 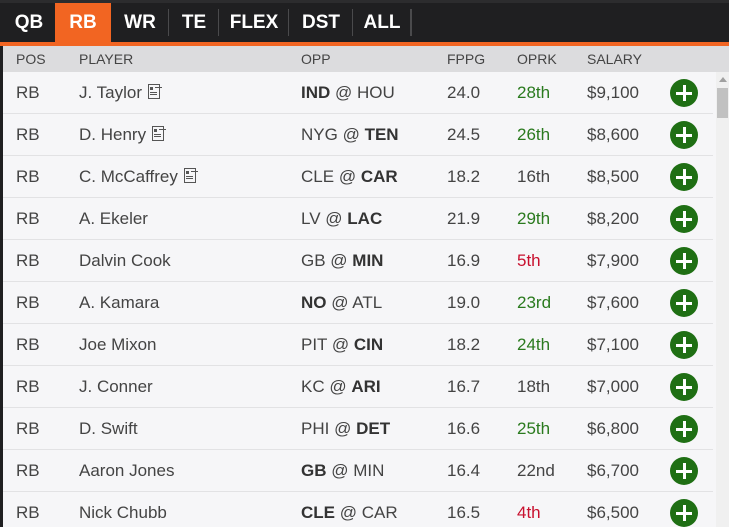 What do you see at coordinates (382, 22) in the screenshot?
I see `tab-all: ALL` at bounding box center [382, 22].